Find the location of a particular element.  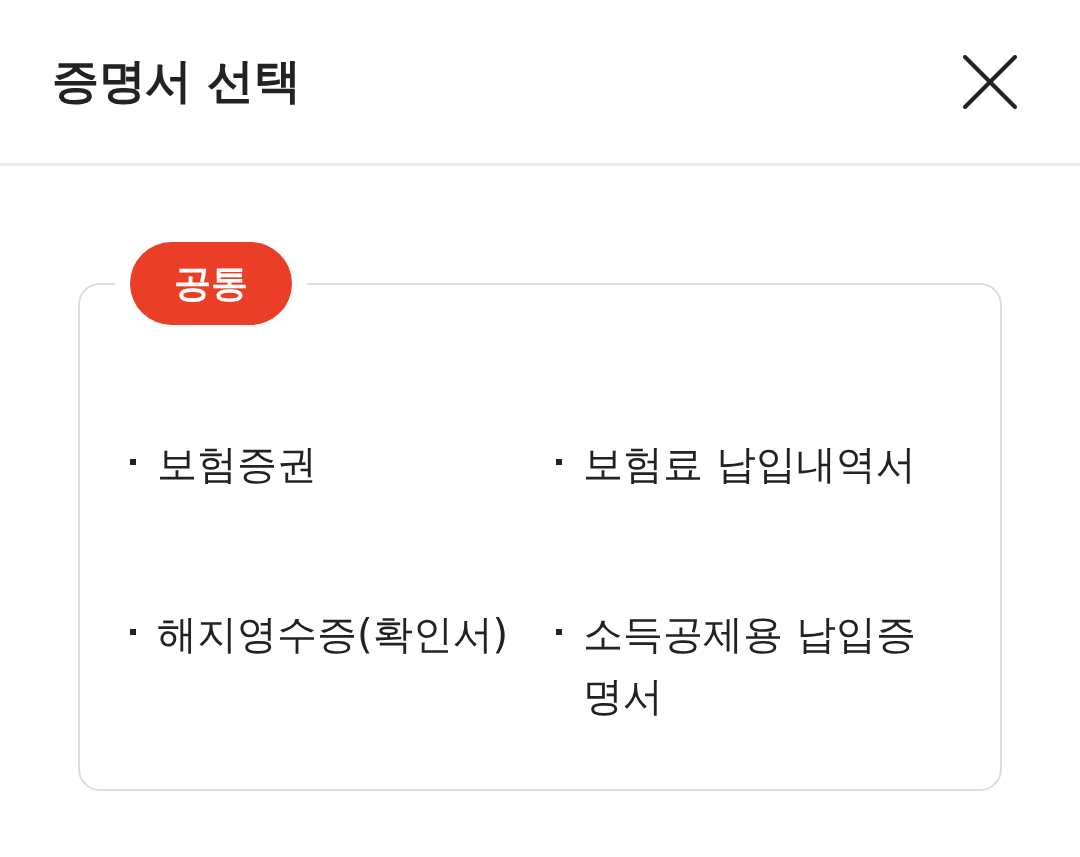

certificate-link: 보험증권 is located at coordinates (237, 464).